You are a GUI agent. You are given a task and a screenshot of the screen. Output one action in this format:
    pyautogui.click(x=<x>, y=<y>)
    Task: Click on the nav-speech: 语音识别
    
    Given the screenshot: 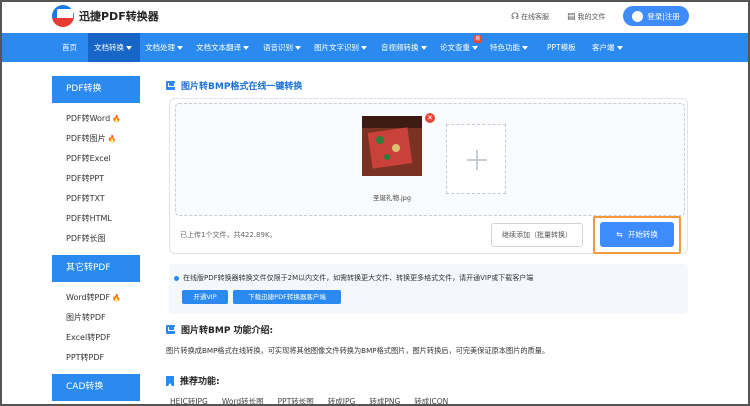 What is the action you would take?
    pyautogui.click(x=282, y=47)
    